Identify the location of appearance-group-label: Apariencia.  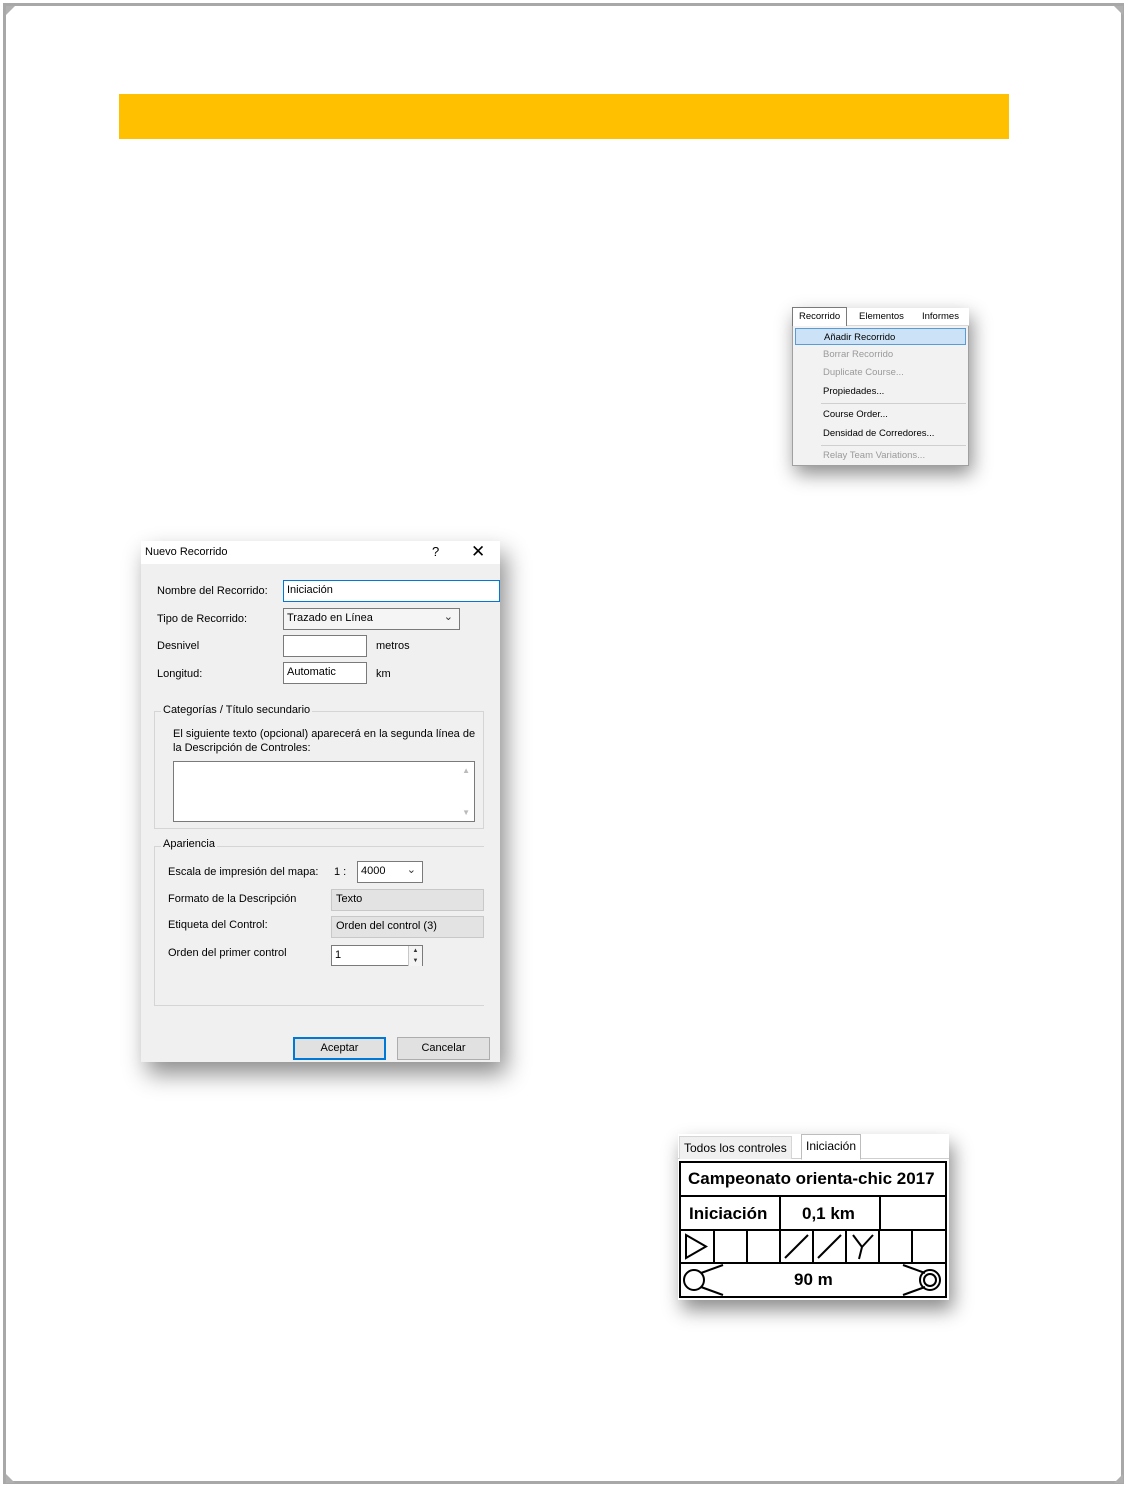
(189, 844).